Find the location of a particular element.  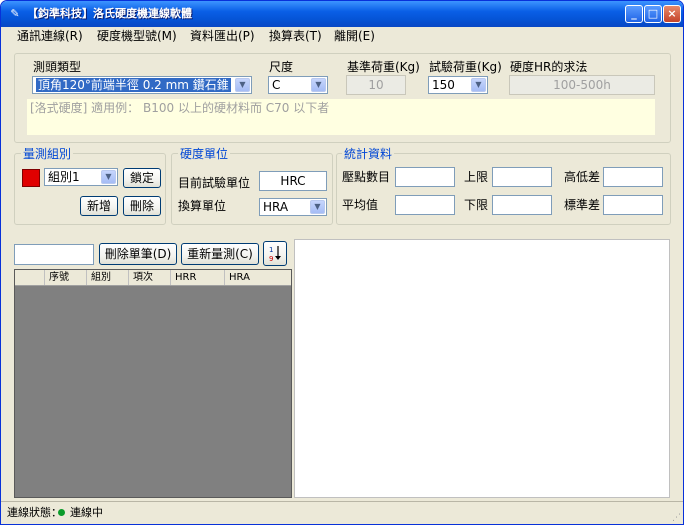

indenter-select: 頂角120°前端半徑 0.2 mm 鑽石錐 ▼ is located at coordinates (142, 85).